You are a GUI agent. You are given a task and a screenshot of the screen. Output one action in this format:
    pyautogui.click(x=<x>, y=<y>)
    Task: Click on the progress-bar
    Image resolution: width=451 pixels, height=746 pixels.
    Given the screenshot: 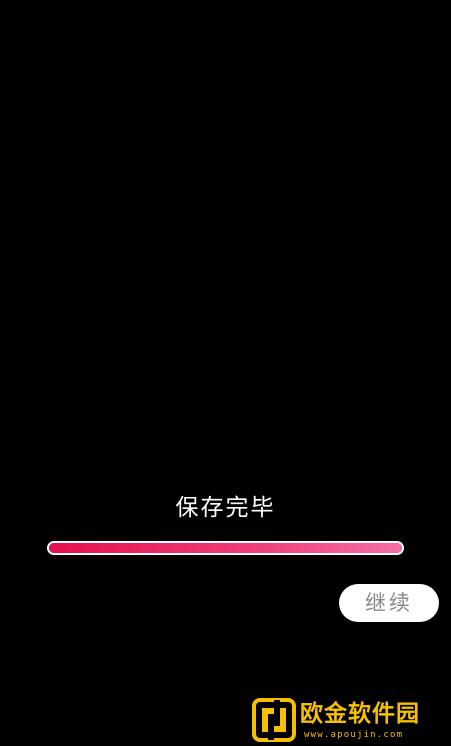 What is the action you would take?
    pyautogui.click(x=225, y=548)
    